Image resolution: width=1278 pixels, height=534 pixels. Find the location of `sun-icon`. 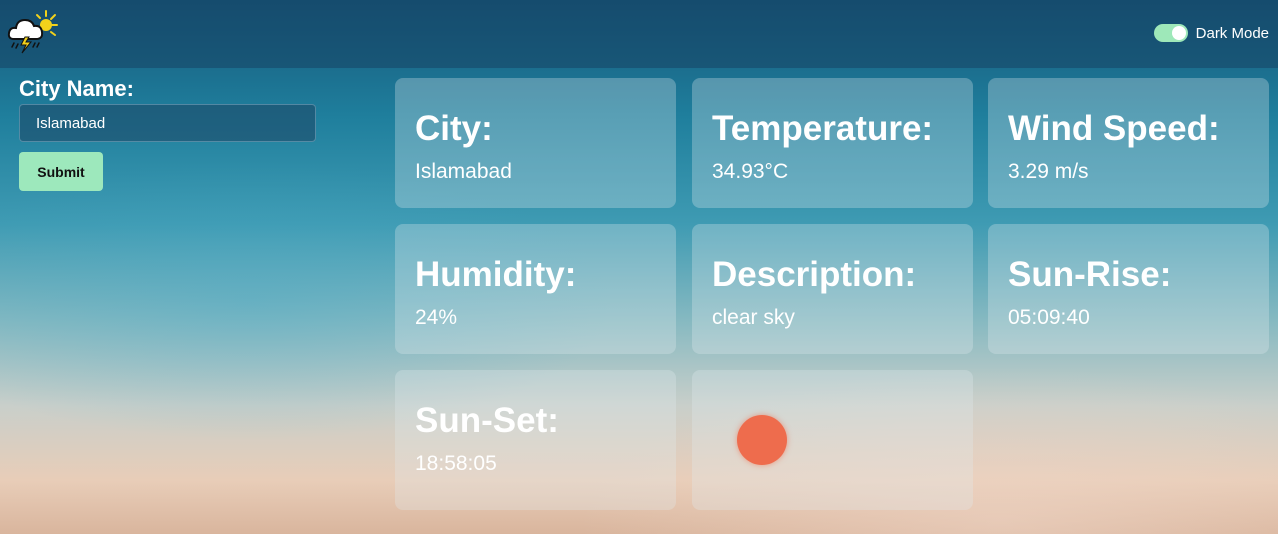

sun-icon is located at coordinates (762, 440).